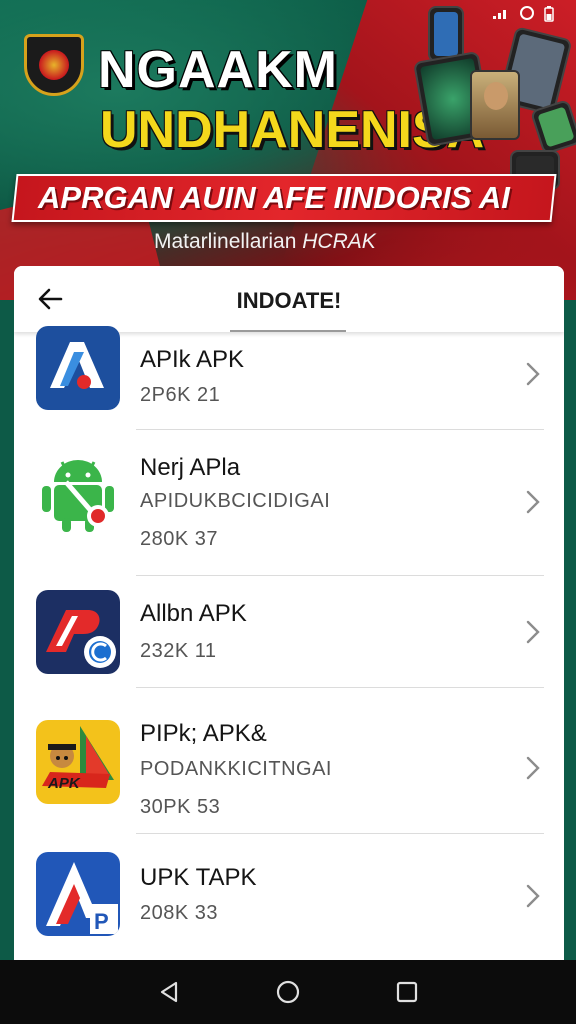 The image size is (576, 1024). Describe the element at coordinates (198, 877) in the screenshot. I see `app-name: UPK TAPK` at that location.